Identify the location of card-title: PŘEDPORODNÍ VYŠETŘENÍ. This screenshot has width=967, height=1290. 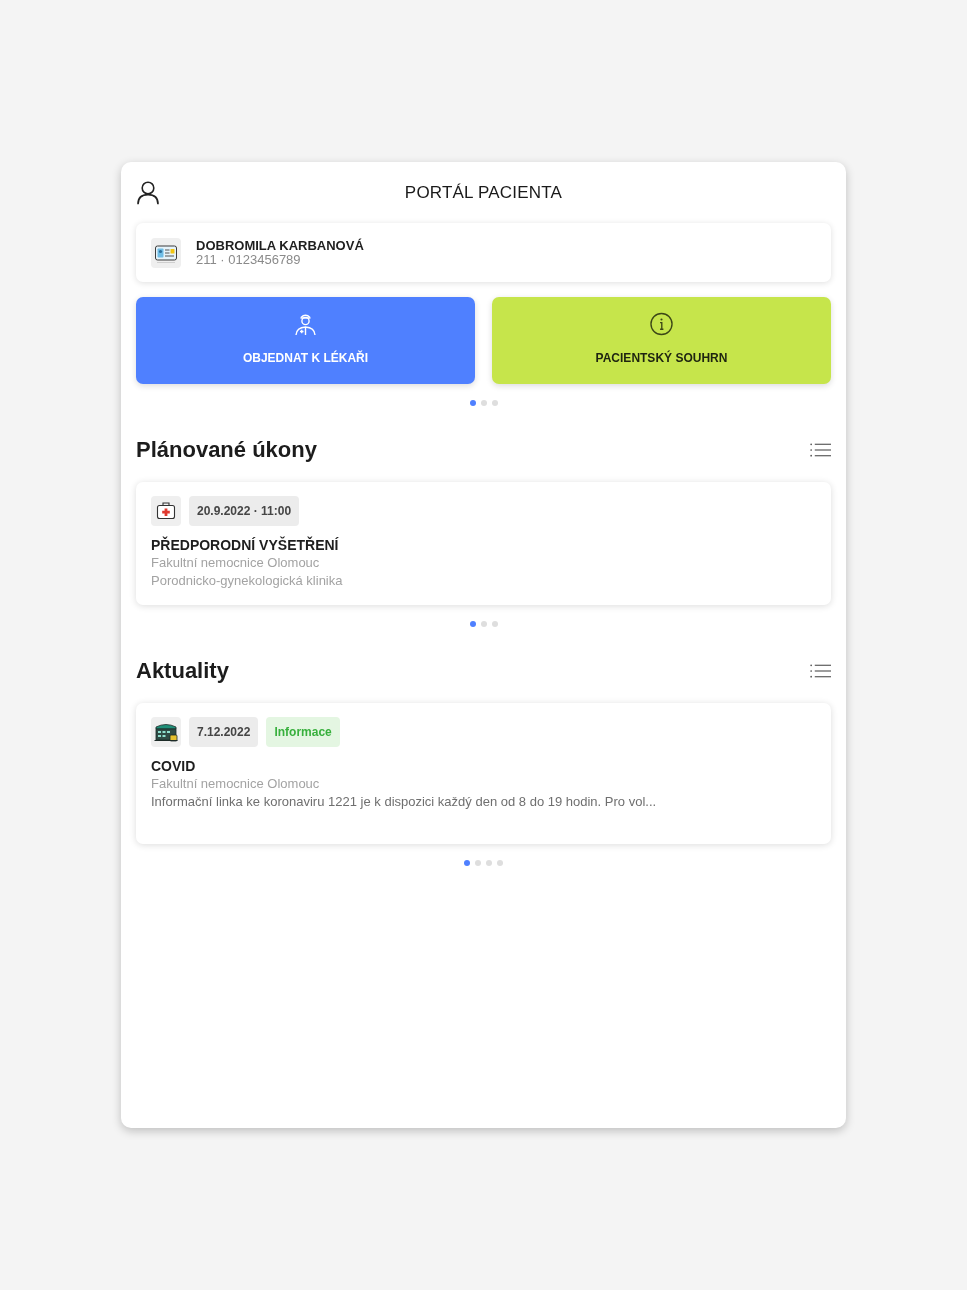
(245, 545).